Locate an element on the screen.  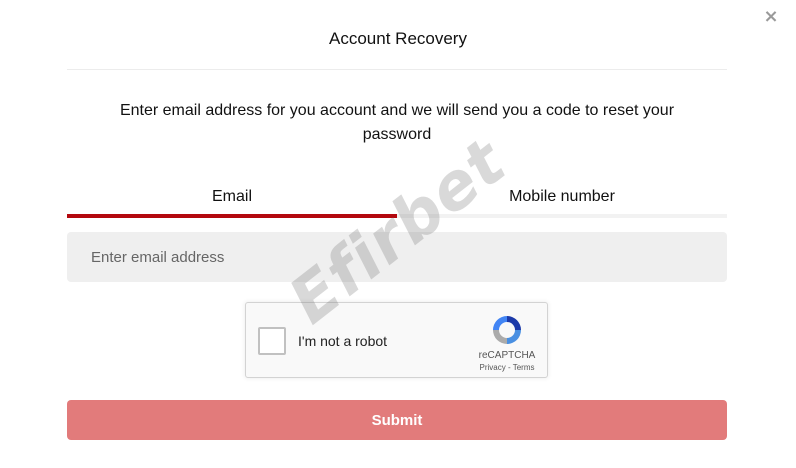
modal-title: Account Recovery is located at coordinates (398, 38).